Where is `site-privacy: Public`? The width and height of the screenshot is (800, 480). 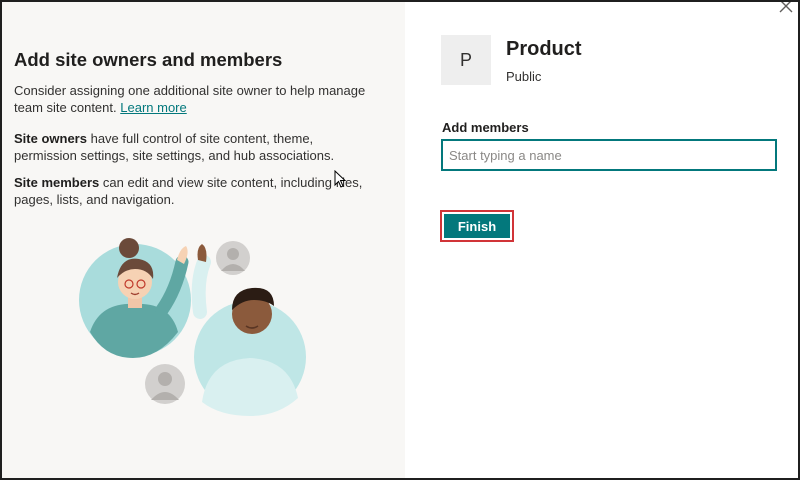
site-privacy: Public is located at coordinates (524, 76).